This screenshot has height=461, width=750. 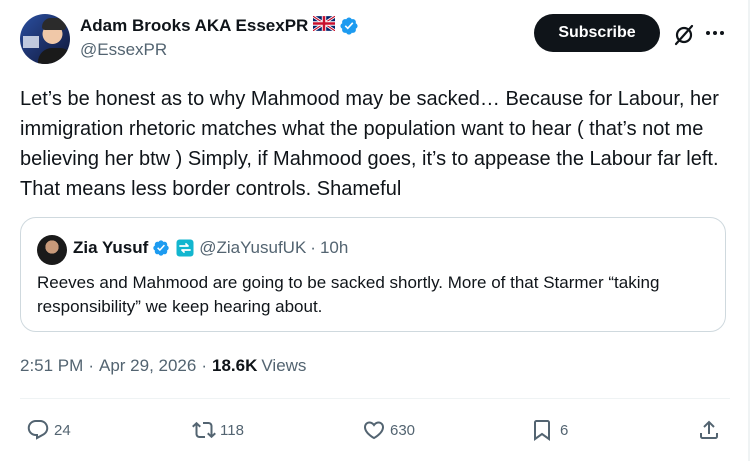 I want to click on bookmark-count: 6, so click(x=564, y=430).